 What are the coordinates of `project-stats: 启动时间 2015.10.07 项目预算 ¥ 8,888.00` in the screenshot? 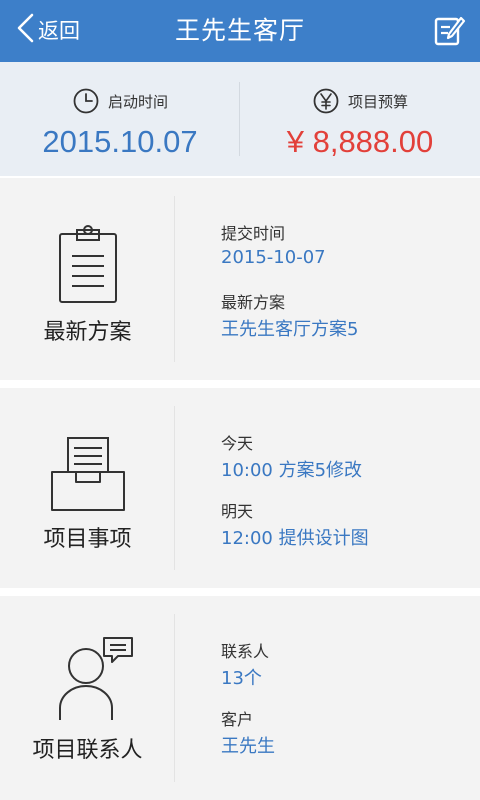 It's located at (240, 119).